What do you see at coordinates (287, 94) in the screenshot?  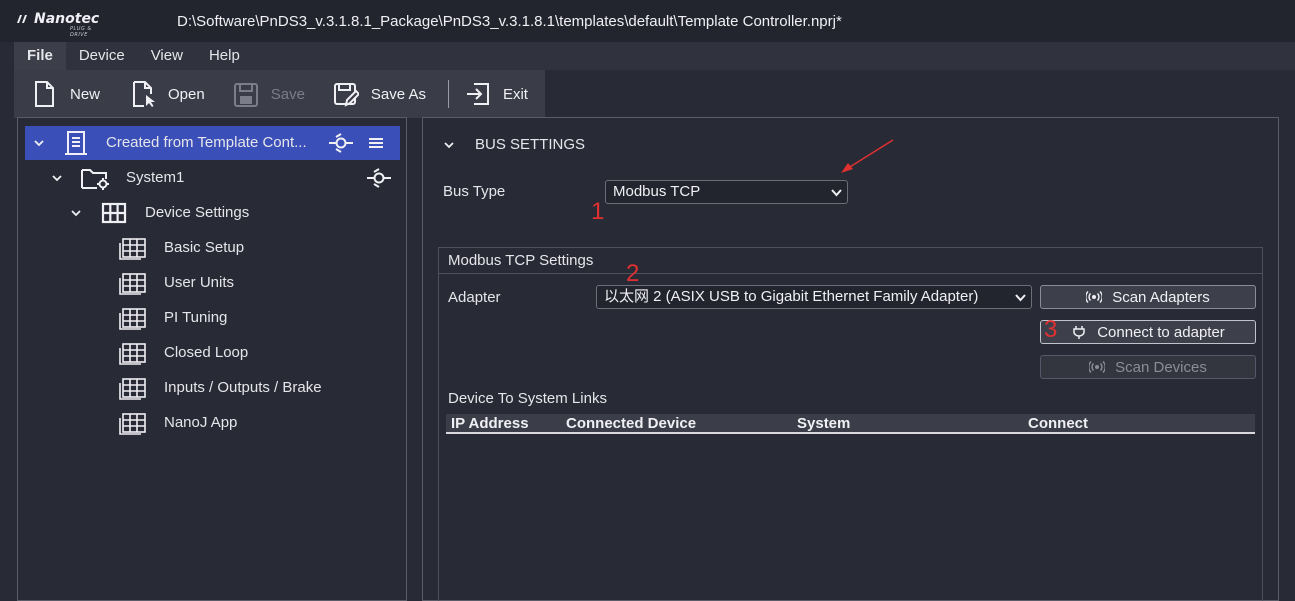 I see `save-label: Save` at bounding box center [287, 94].